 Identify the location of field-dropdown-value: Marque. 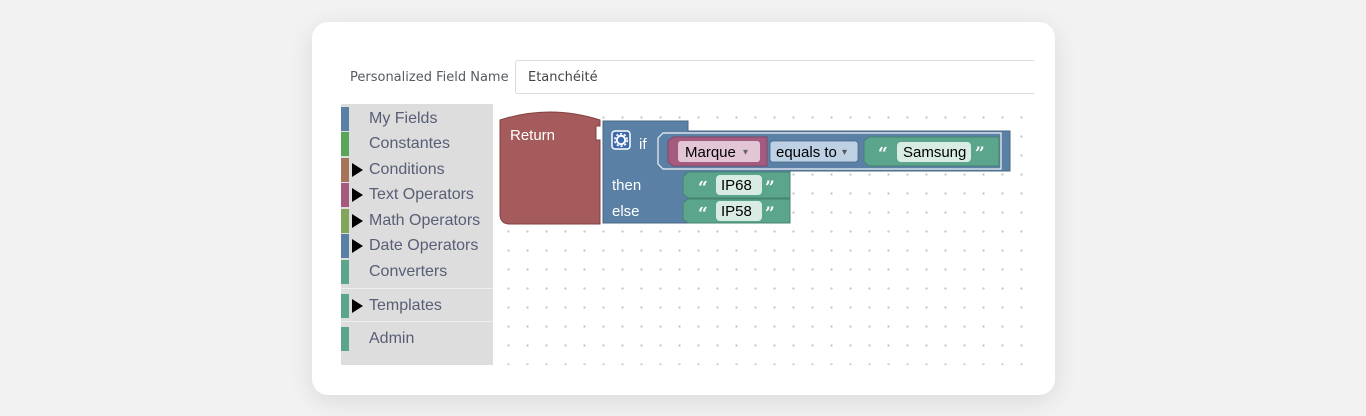
(710, 152).